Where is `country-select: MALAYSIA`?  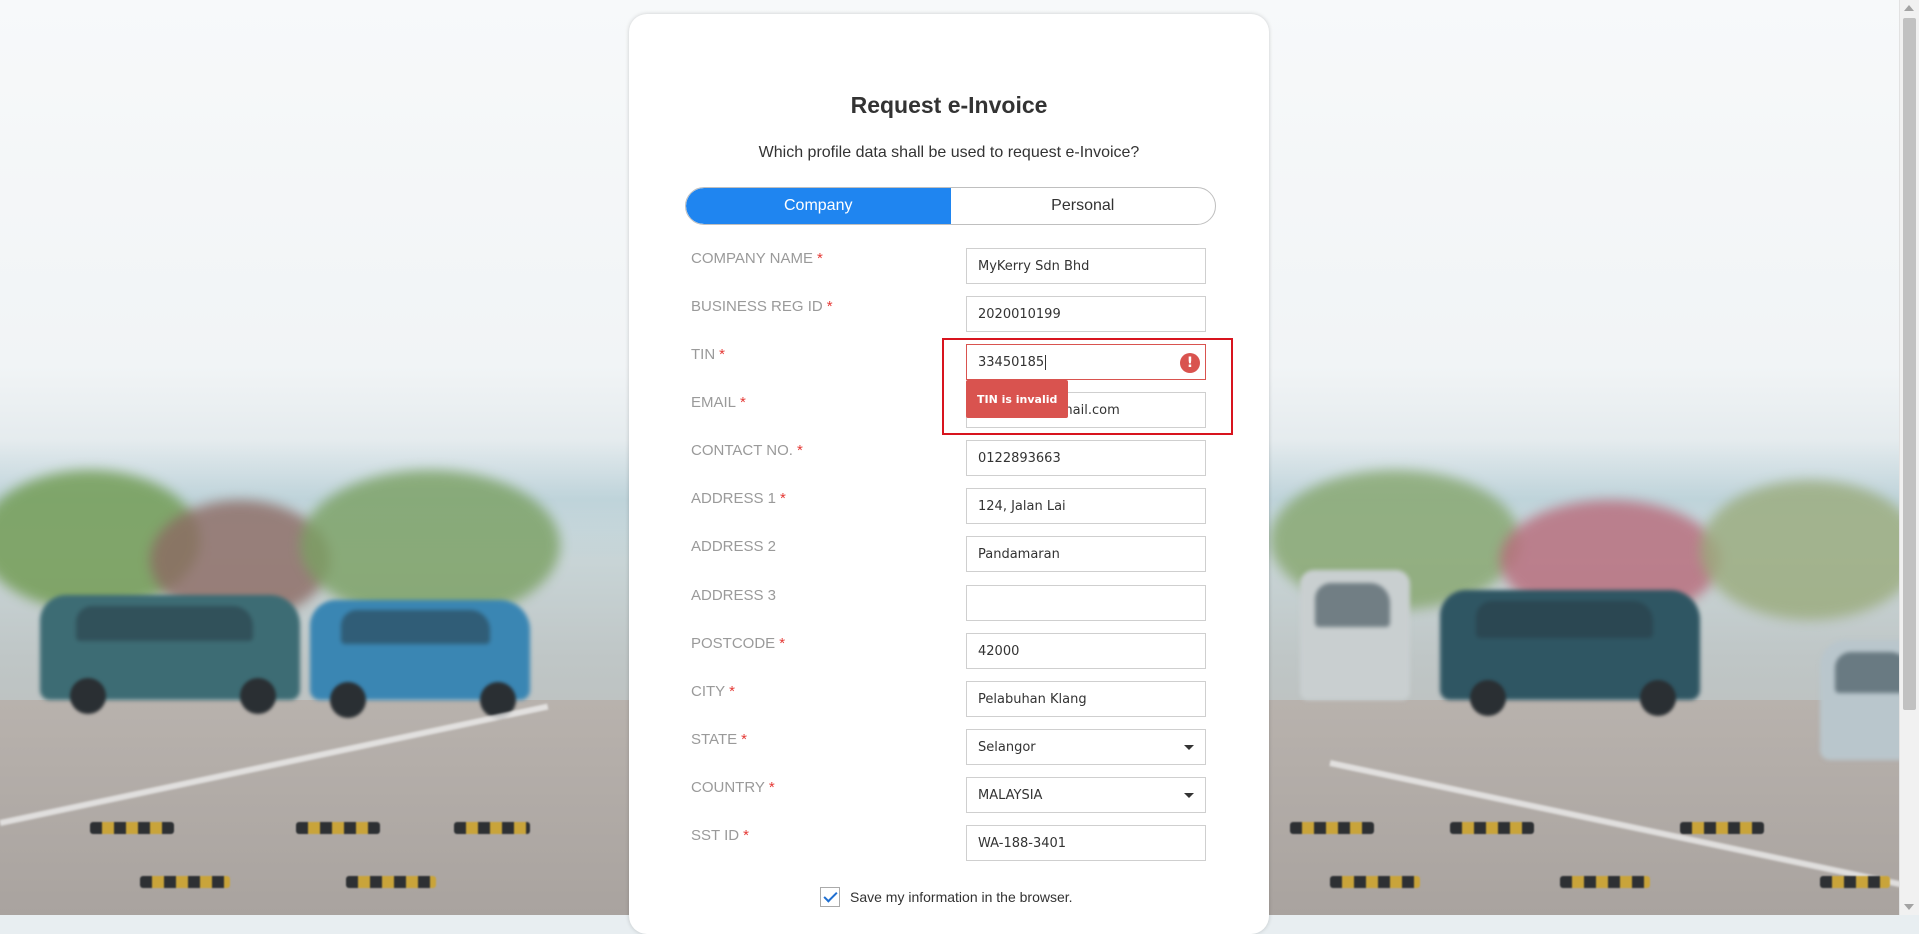
country-select: MALAYSIA is located at coordinates (1086, 795).